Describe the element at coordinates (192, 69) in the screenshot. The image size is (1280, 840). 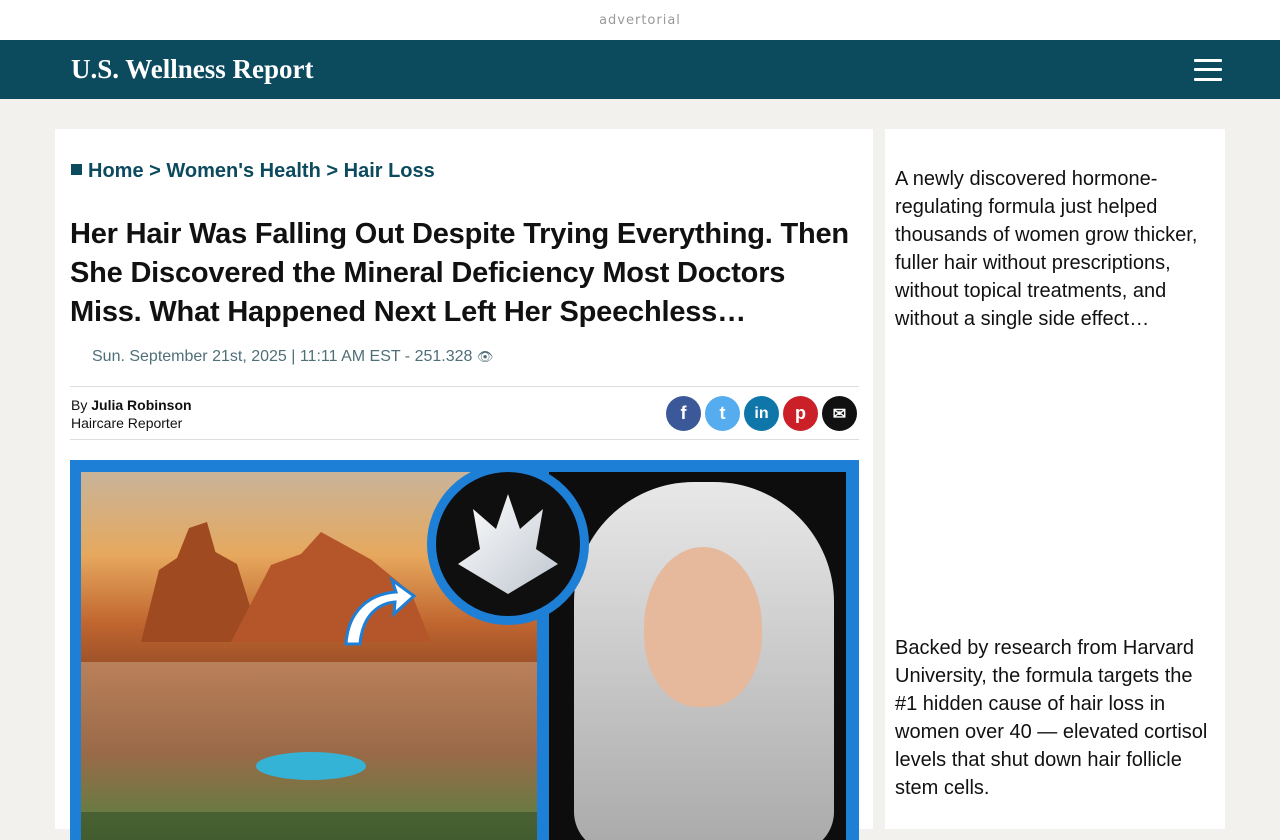
I see `site-brand: U.S. Wellness Report` at that location.